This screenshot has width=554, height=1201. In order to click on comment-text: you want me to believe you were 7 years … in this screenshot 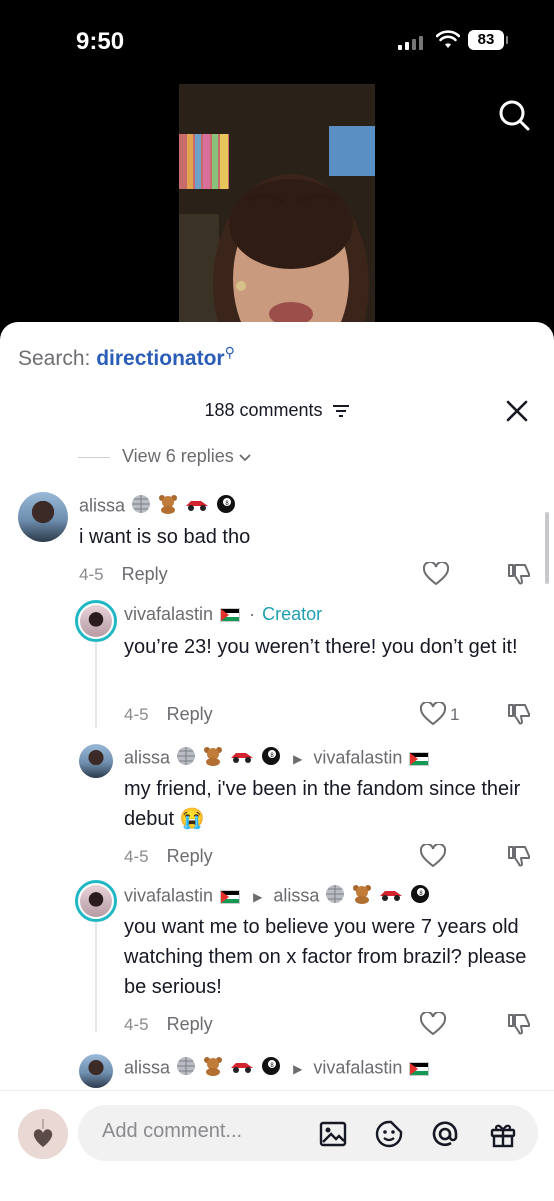, I will do `click(325, 957)`.